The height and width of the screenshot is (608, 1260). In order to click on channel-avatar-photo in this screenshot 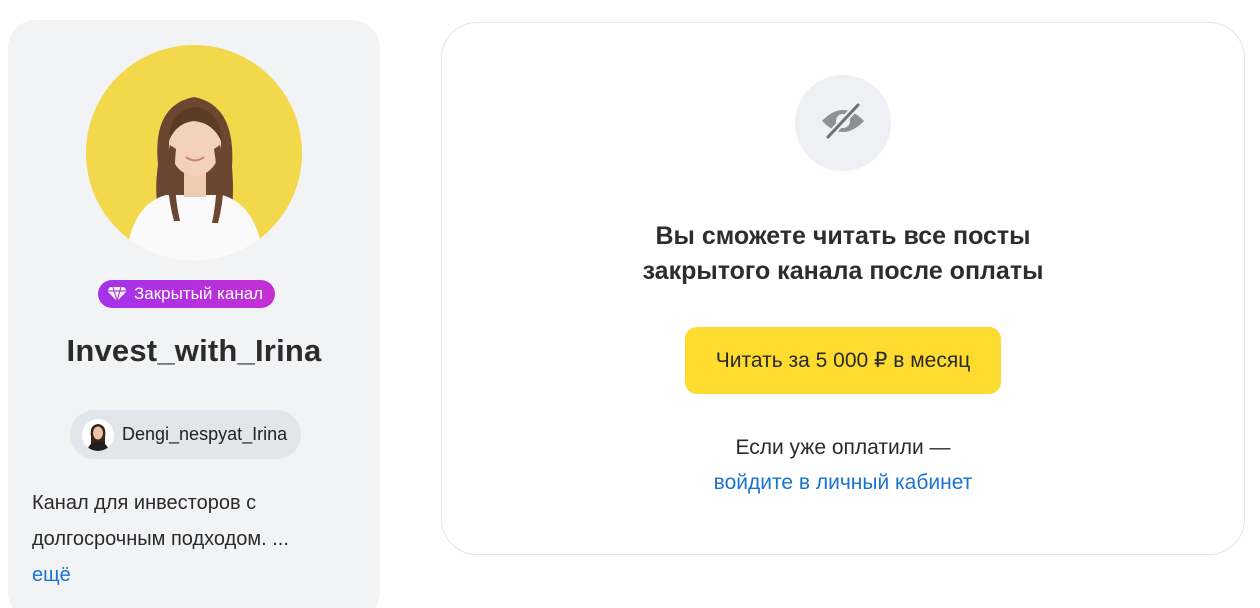, I will do `click(195, 179)`.